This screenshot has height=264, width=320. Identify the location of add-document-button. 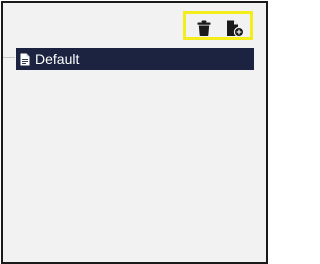
(235, 28).